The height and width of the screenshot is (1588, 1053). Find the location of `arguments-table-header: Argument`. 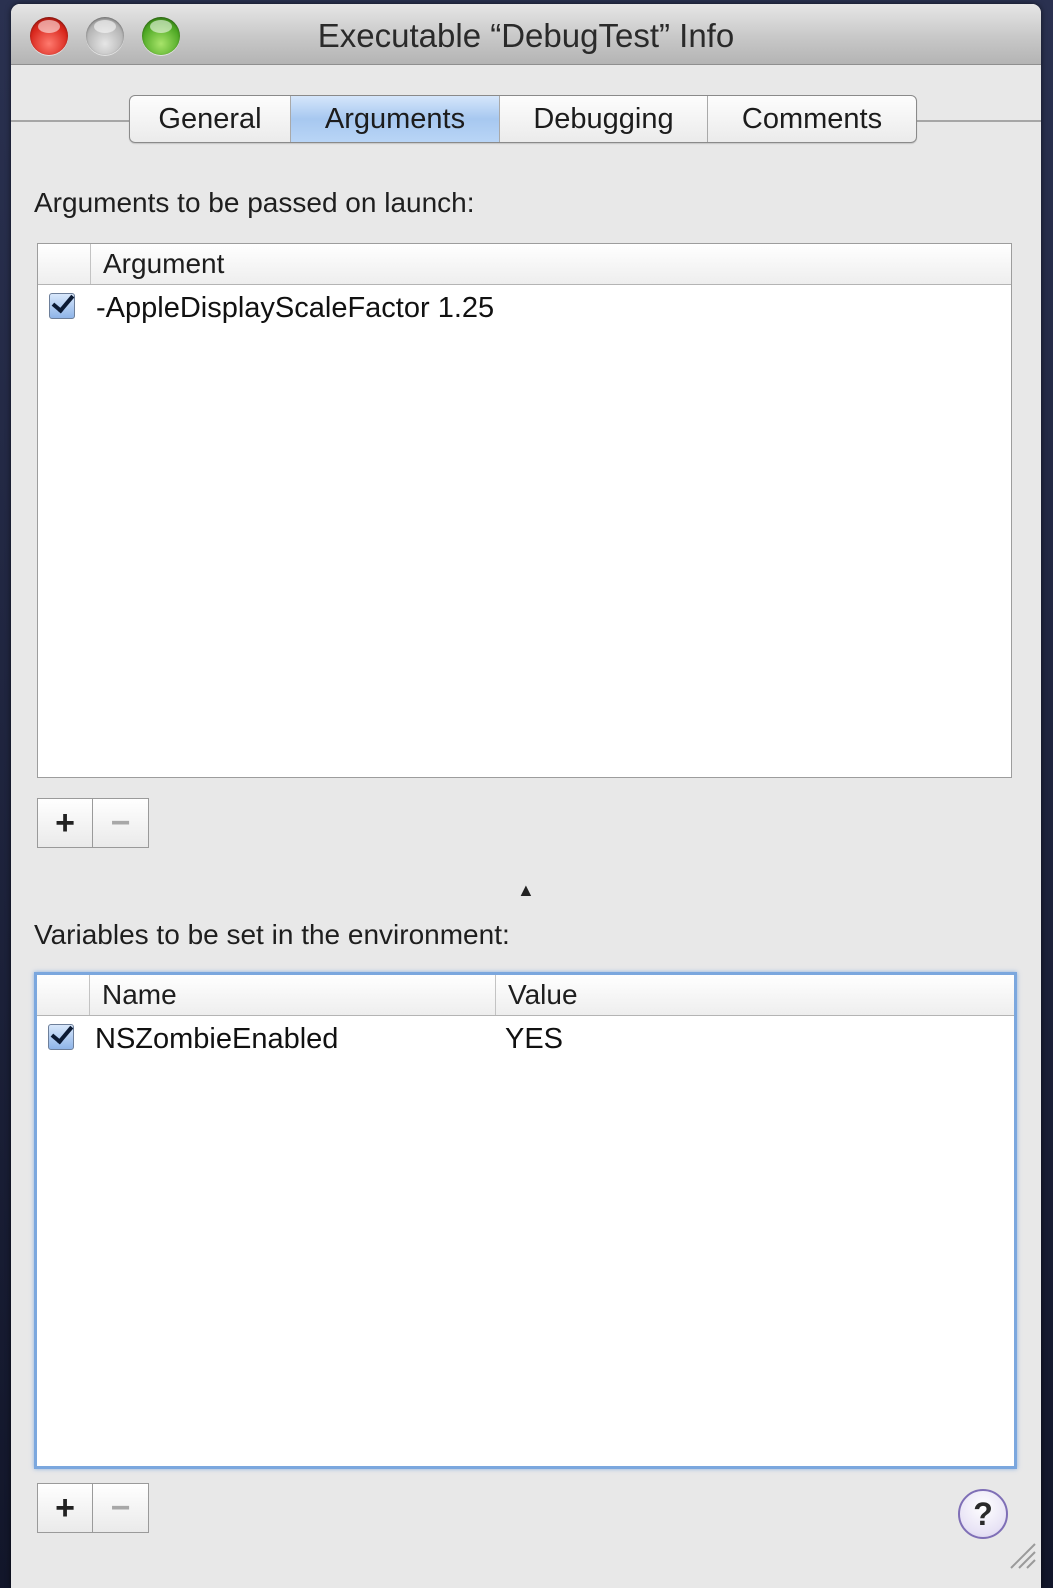

arguments-table-header: Argument is located at coordinates (524, 264).